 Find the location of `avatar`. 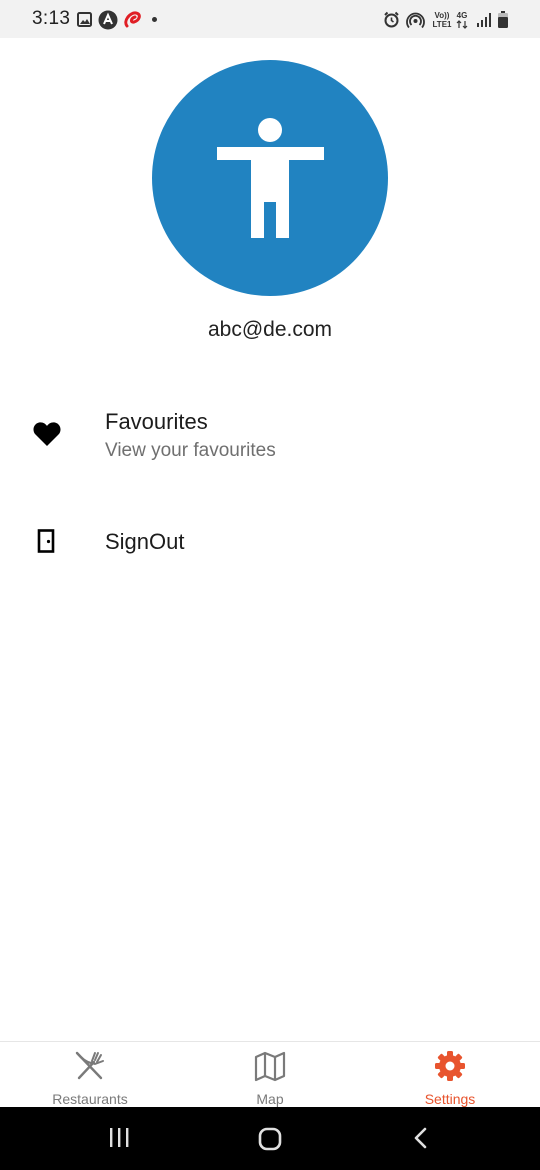

avatar is located at coordinates (270, 178).